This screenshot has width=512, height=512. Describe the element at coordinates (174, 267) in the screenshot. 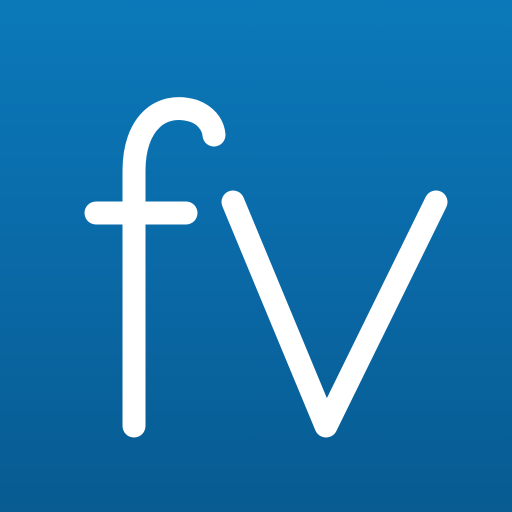

I see `letter-f-stem` at that location.